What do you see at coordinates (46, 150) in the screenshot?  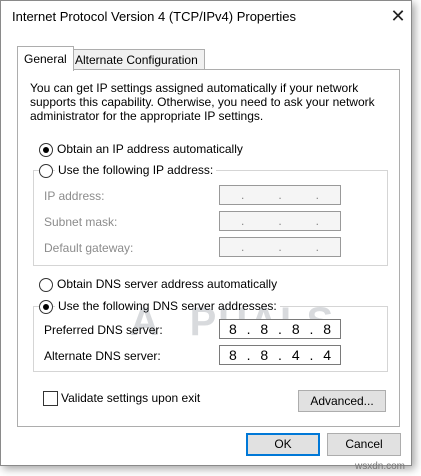 I see `obtain-ip-auto-radio` at bounding box center [46, 150].